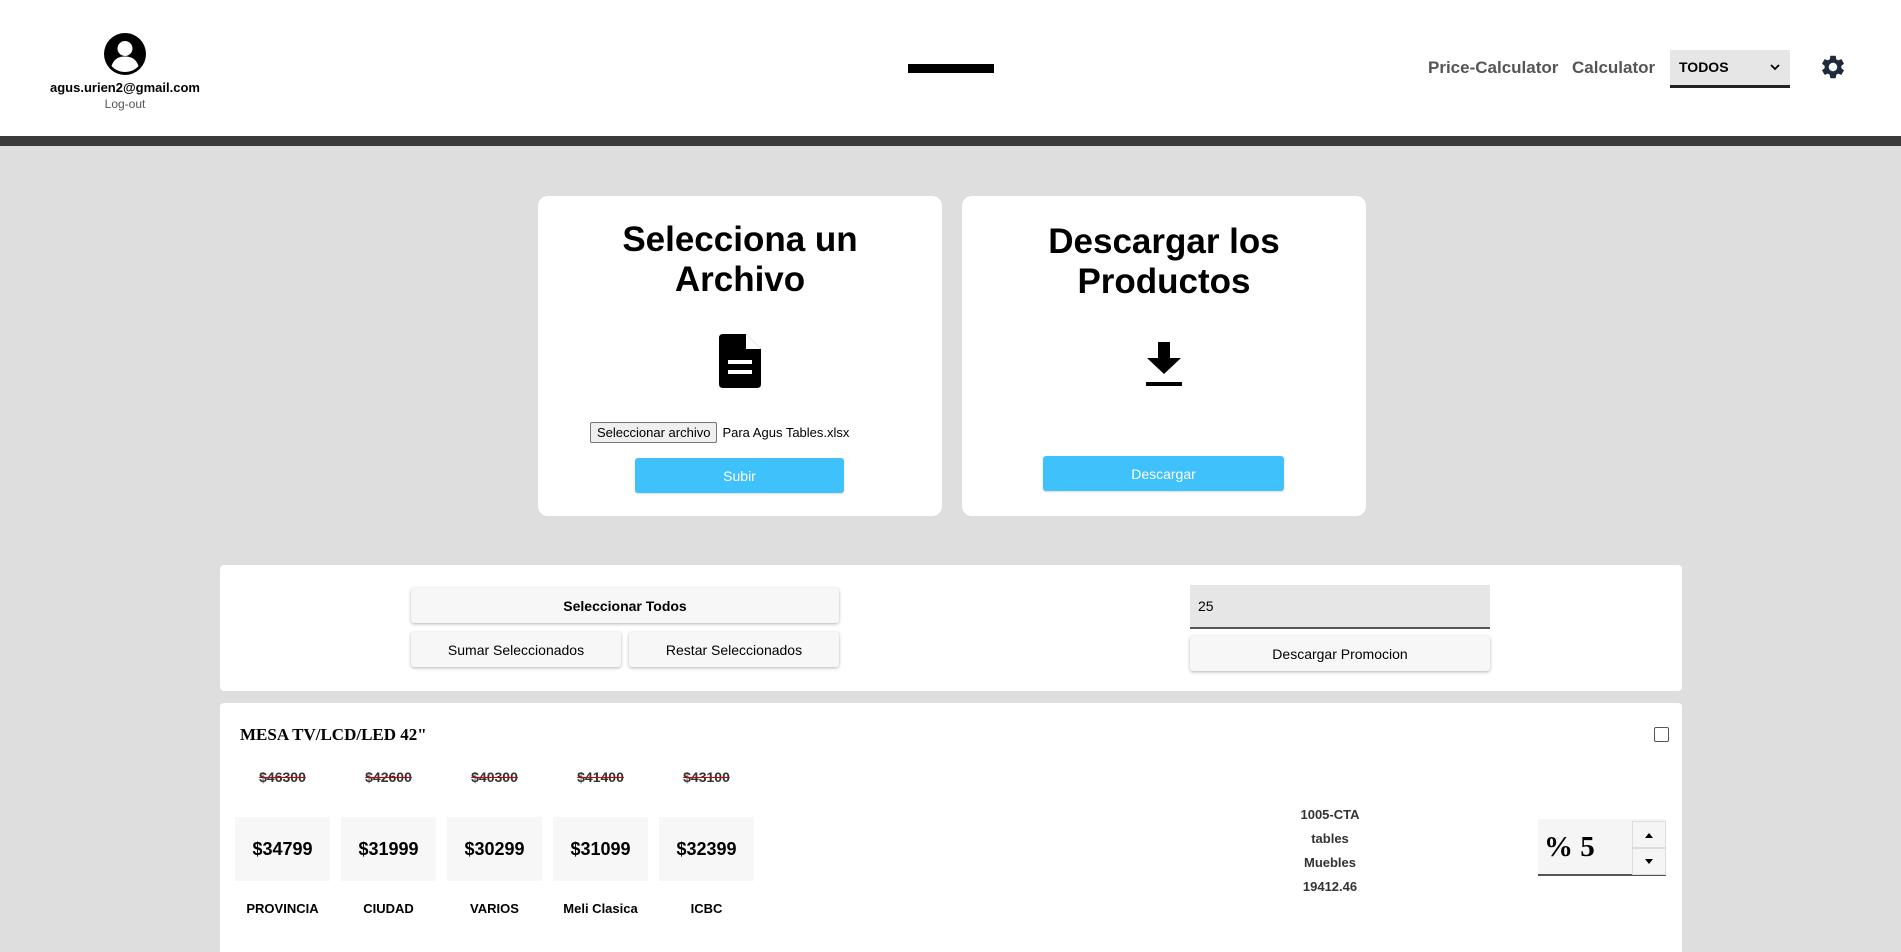 Image resolution: width=1901 pixels, height=952 pixels. Describe the element at coordinates (600, 849) in the screenshot. I see `new-price: $31099` at that location.